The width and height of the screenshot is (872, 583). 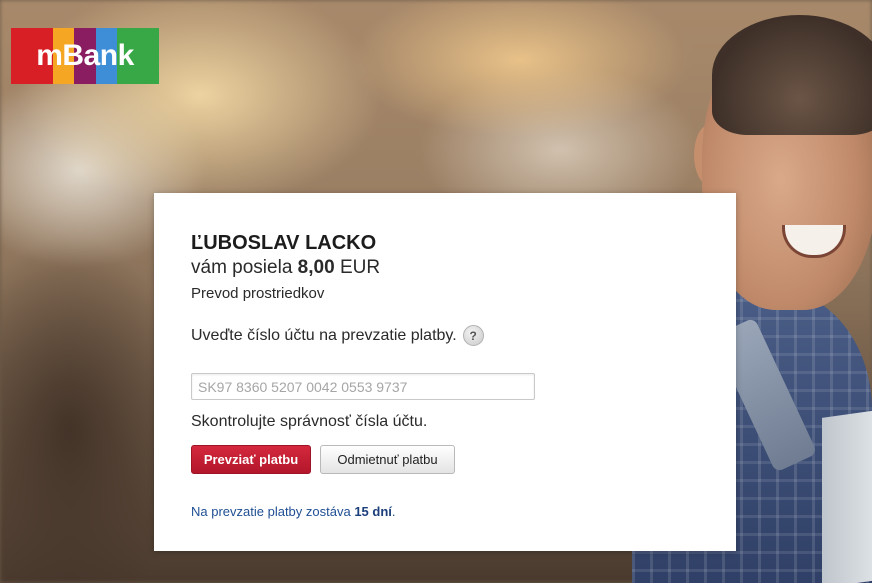 What do you see at coordinates (363, 386) in the screenshot?
I see `account-number-input` at bounding box center [363, 386].